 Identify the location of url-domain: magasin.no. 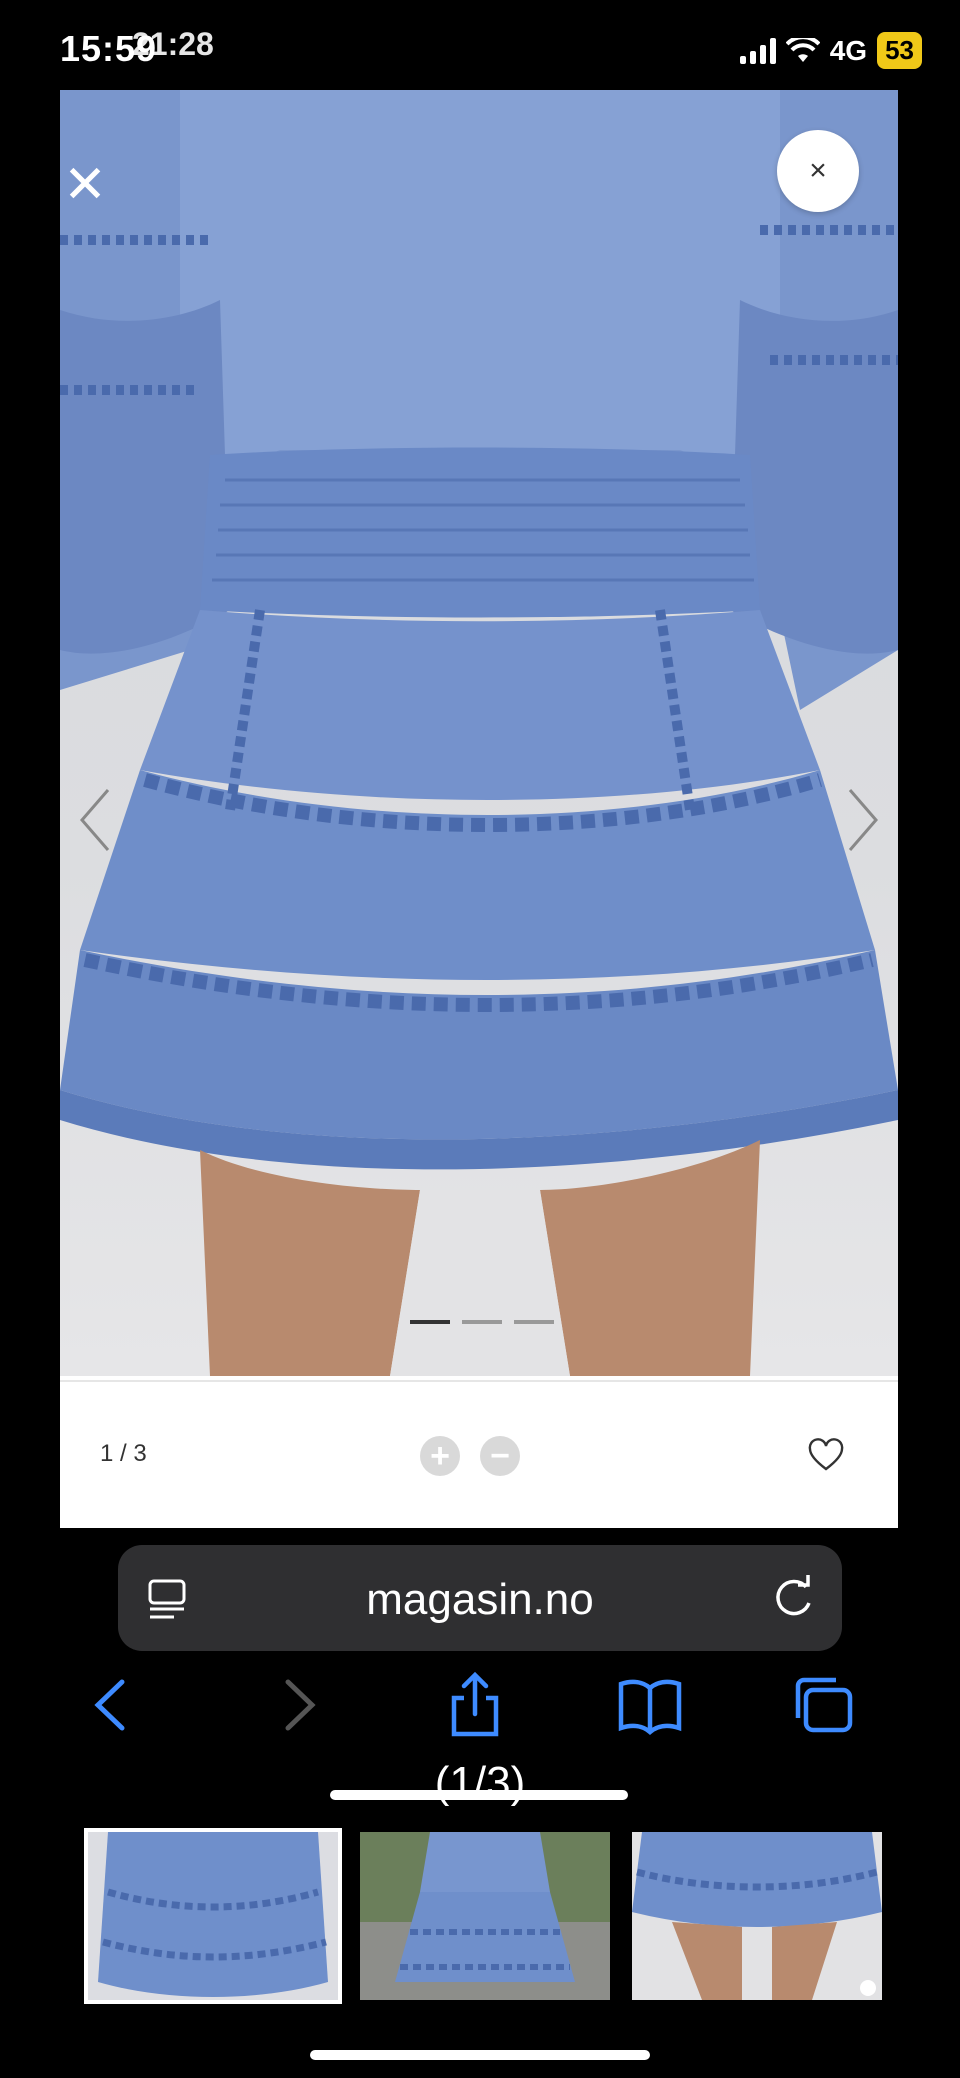
(480, 1600).